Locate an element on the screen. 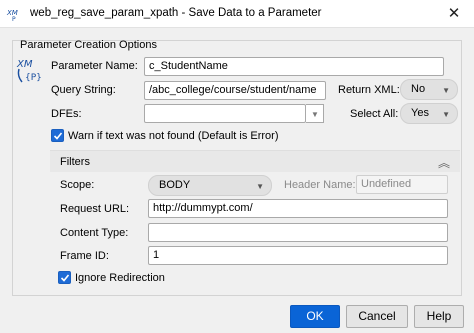 Image resolution: width=474 pixels, height=333 pixels. dfes-label: DFEs: is located at coordinates (66, 114).